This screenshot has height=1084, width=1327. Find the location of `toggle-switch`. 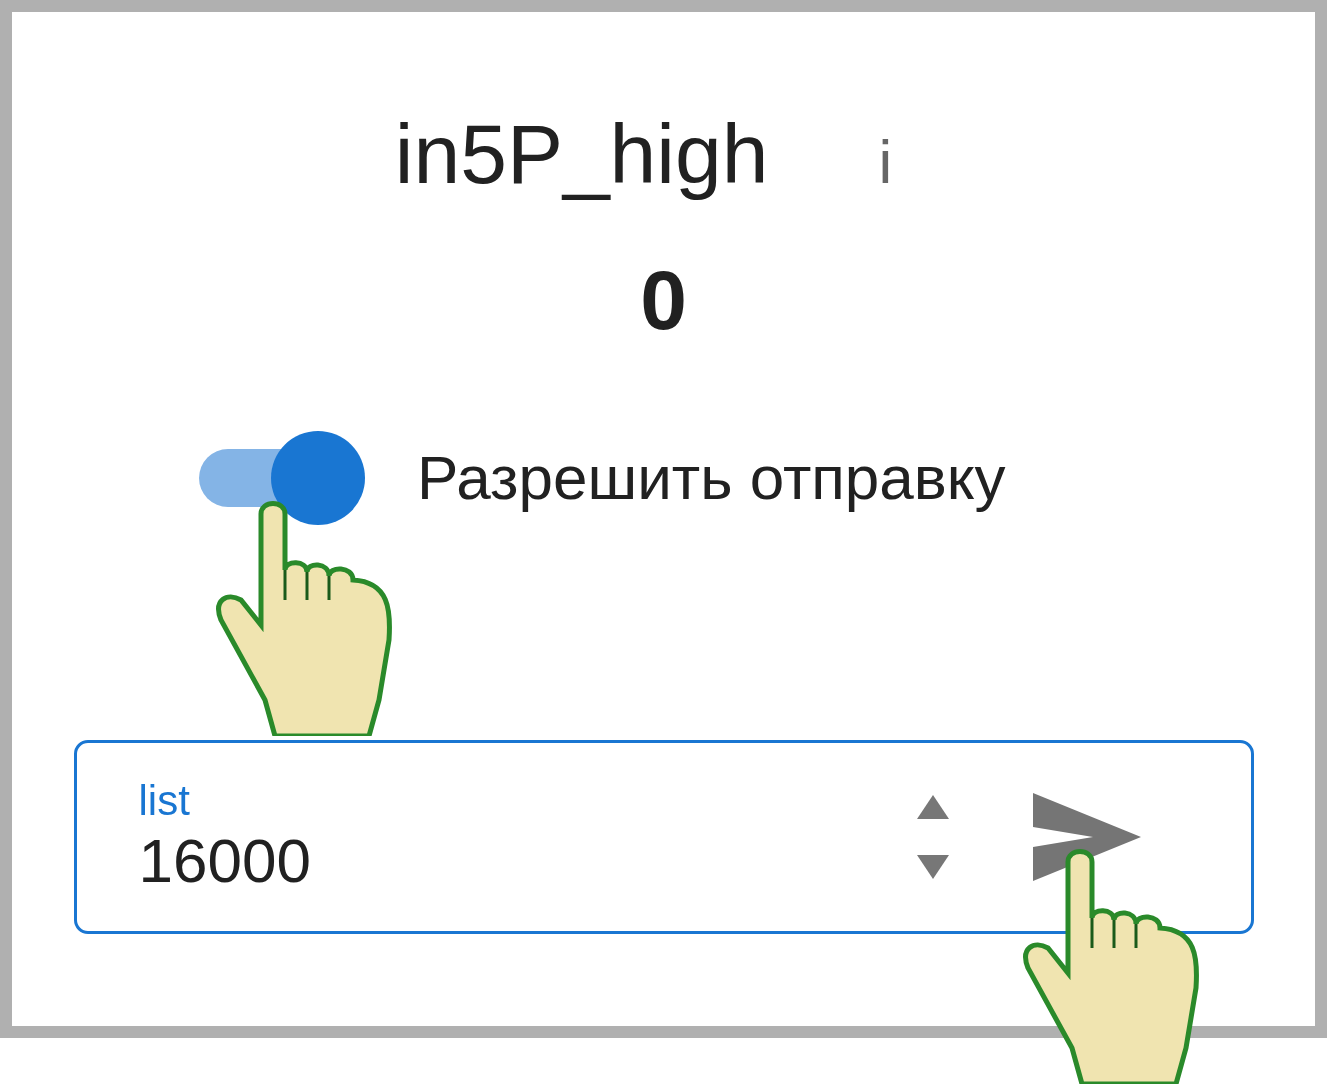

toggle-switch is located at coordinates (282, 477).